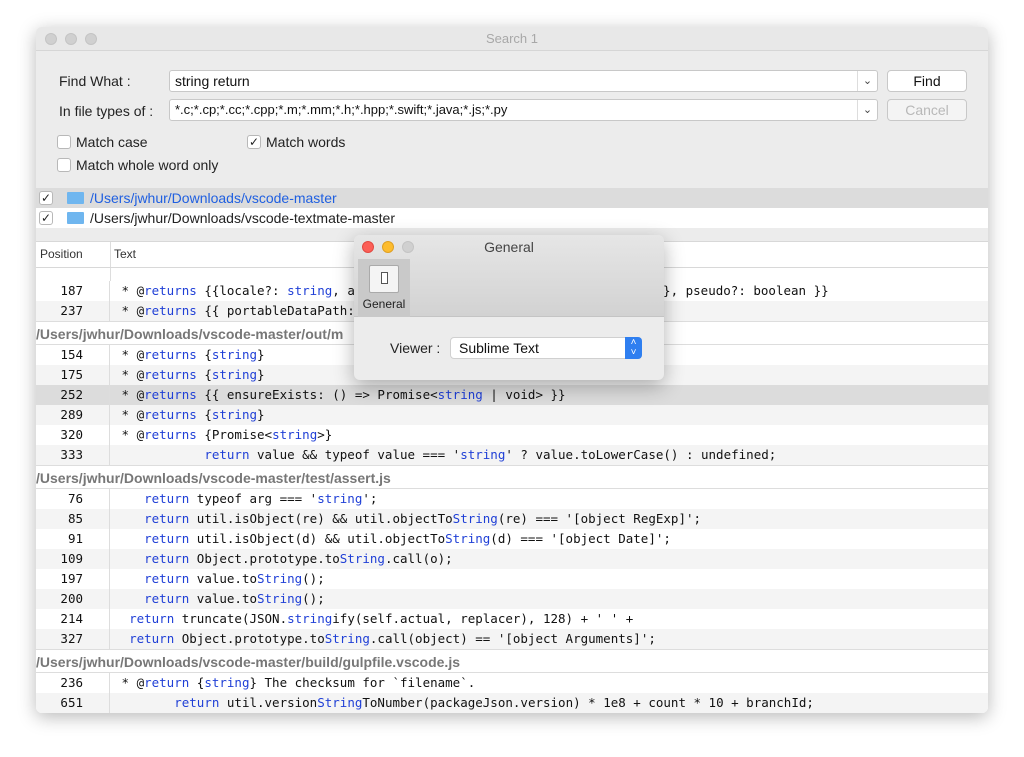 This screenshot has width=1024, height=757. I want to click on row-position: 197, so click(73, 579).